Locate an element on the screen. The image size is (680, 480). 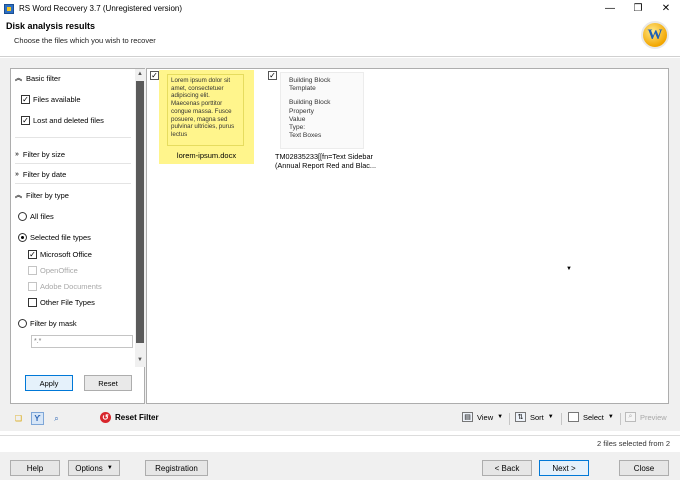
filter-by-date-label: Filter by date is located at coordinates (44, 174).